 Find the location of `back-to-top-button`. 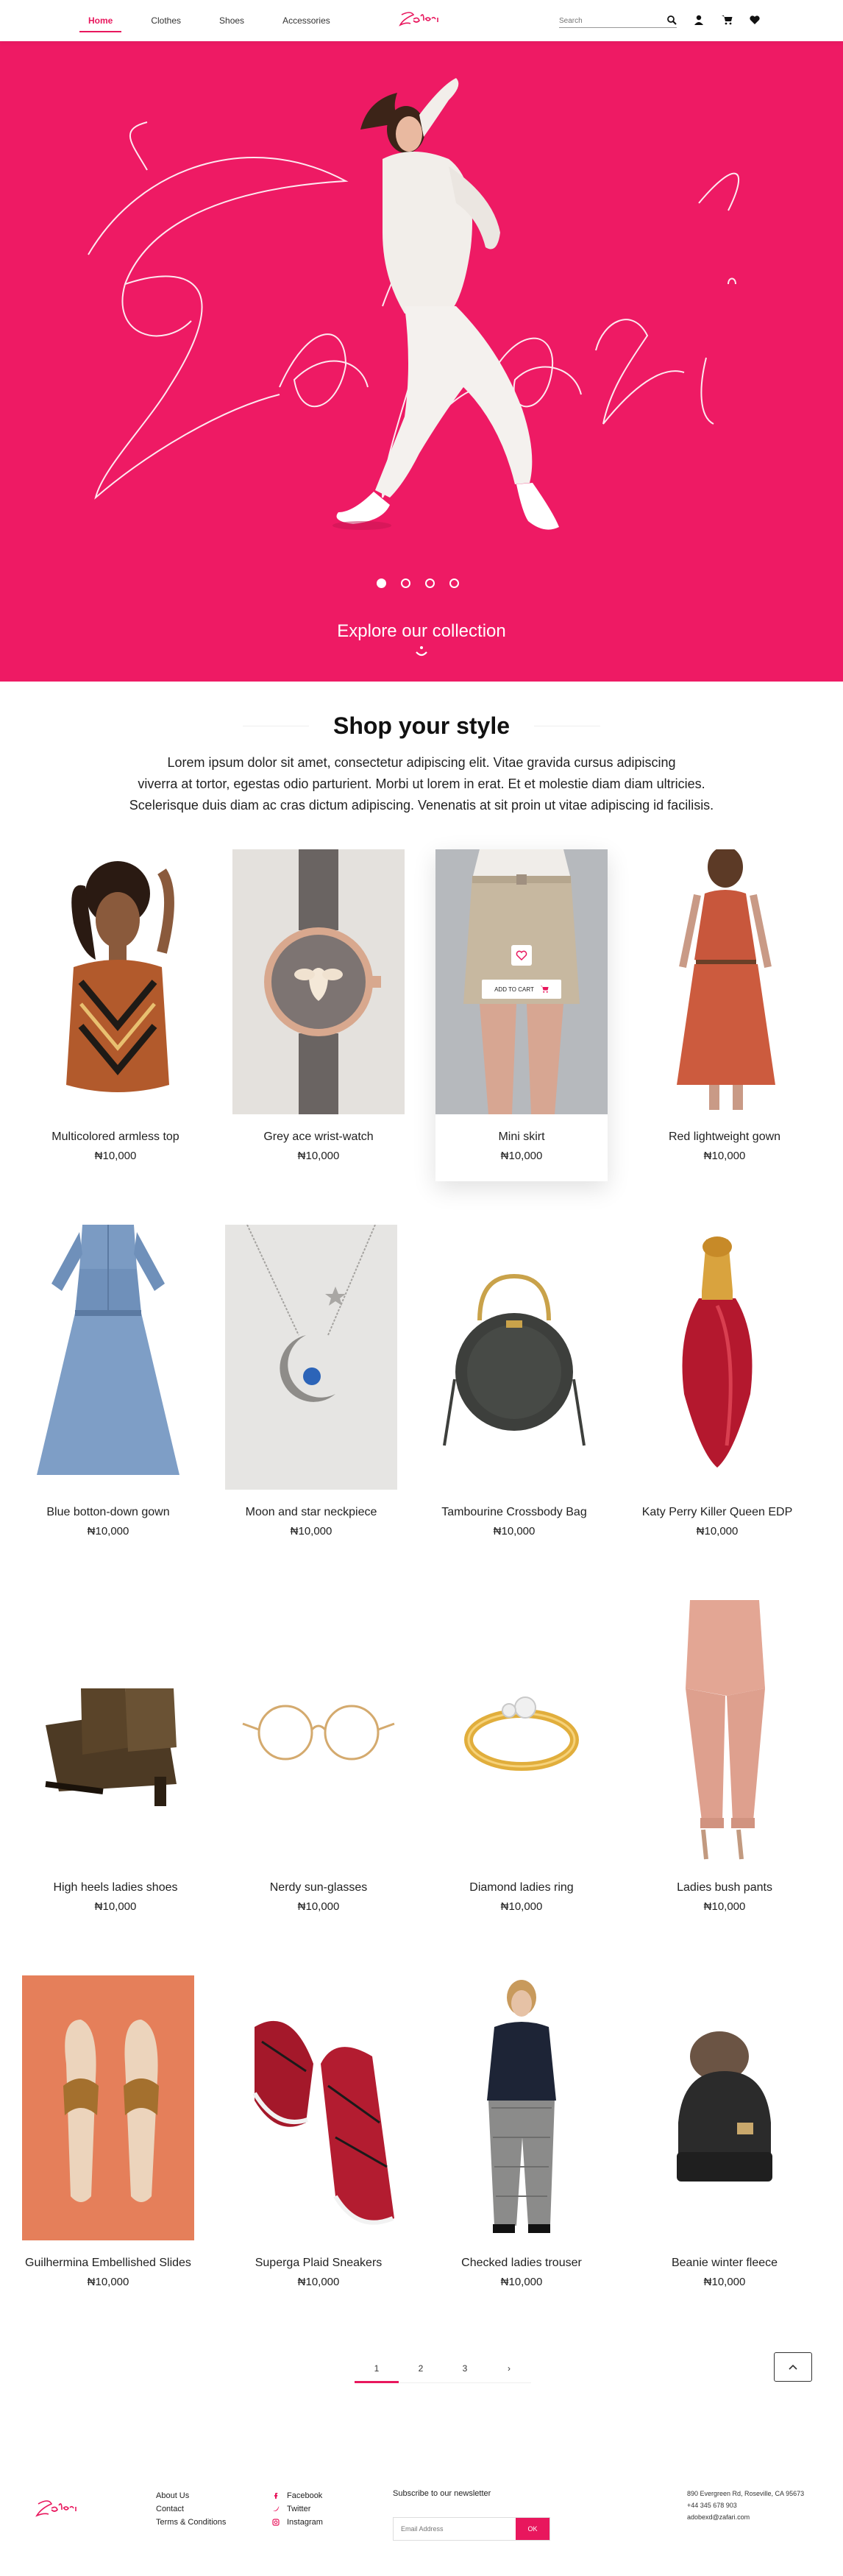

back-to-top-button is located at coordinates (793, 2367).